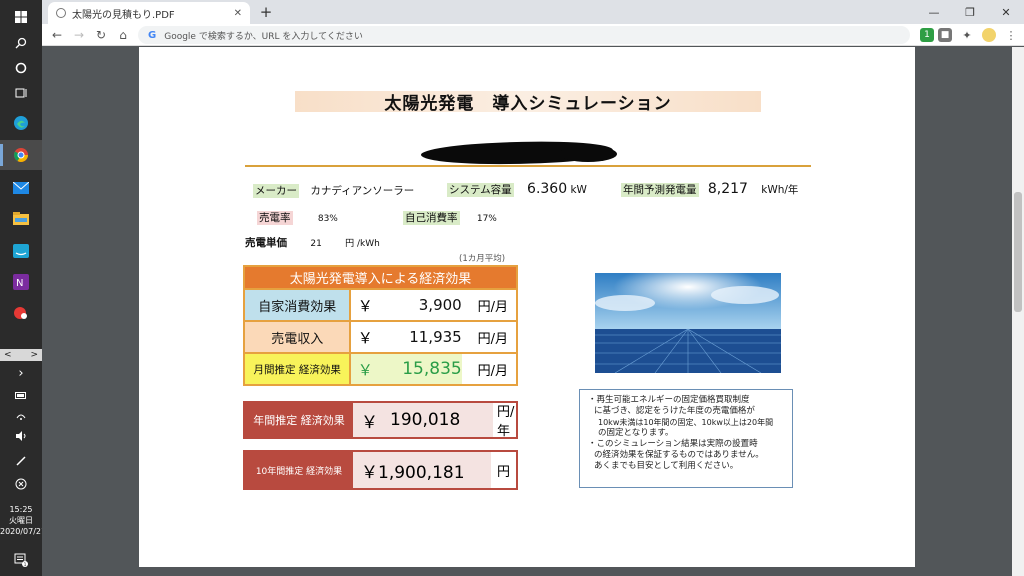  Describe the element at coordinates (123, 15) in the screenshot. I see `tab-title: 太陽光の見積もり.PDF` at that location.